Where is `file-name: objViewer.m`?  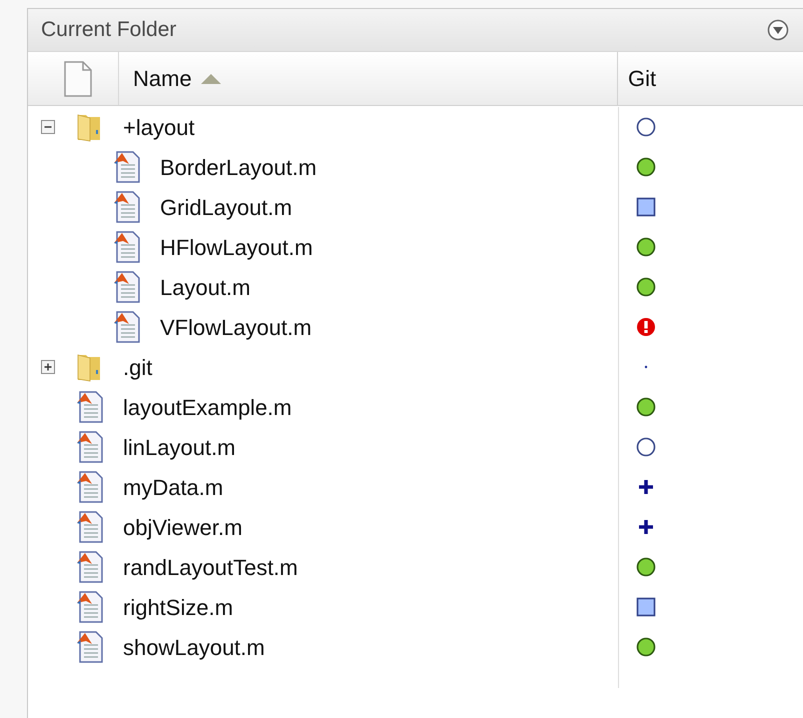 file-name: objViewer.m is located at coordinates (182, 527).